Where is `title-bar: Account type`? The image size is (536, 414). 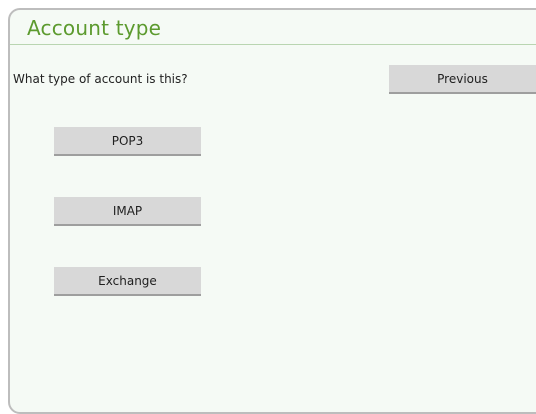 title-bar: Account type is located at coordinates (273, 27).